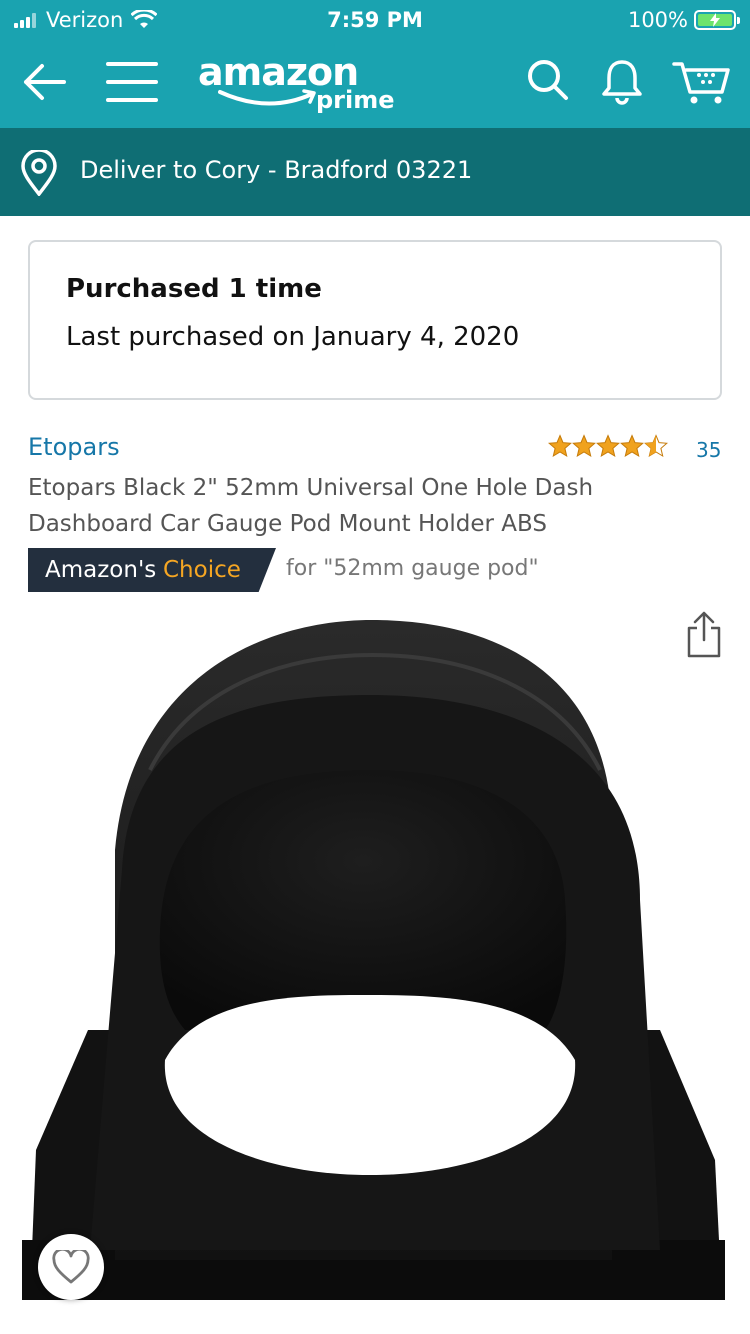  What do you see at coordinates (276, 170) in the screenshot?
I see `deliver-address: Deliver to Cory - Bradford 03221` at bounding box center [276, 170].